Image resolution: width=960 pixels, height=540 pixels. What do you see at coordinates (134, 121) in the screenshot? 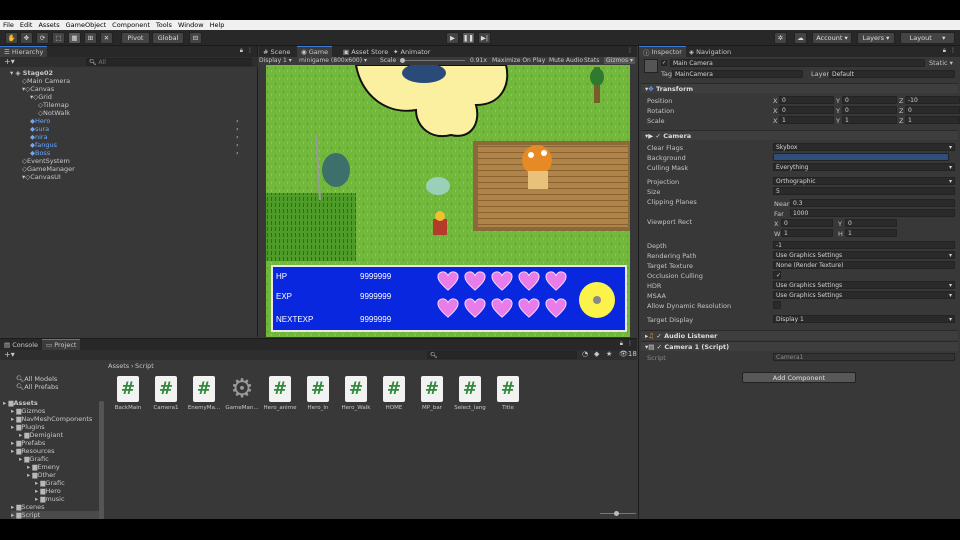
I see `hierarchy-item: ◆ Hero ›` at bounding box center [134, 121].